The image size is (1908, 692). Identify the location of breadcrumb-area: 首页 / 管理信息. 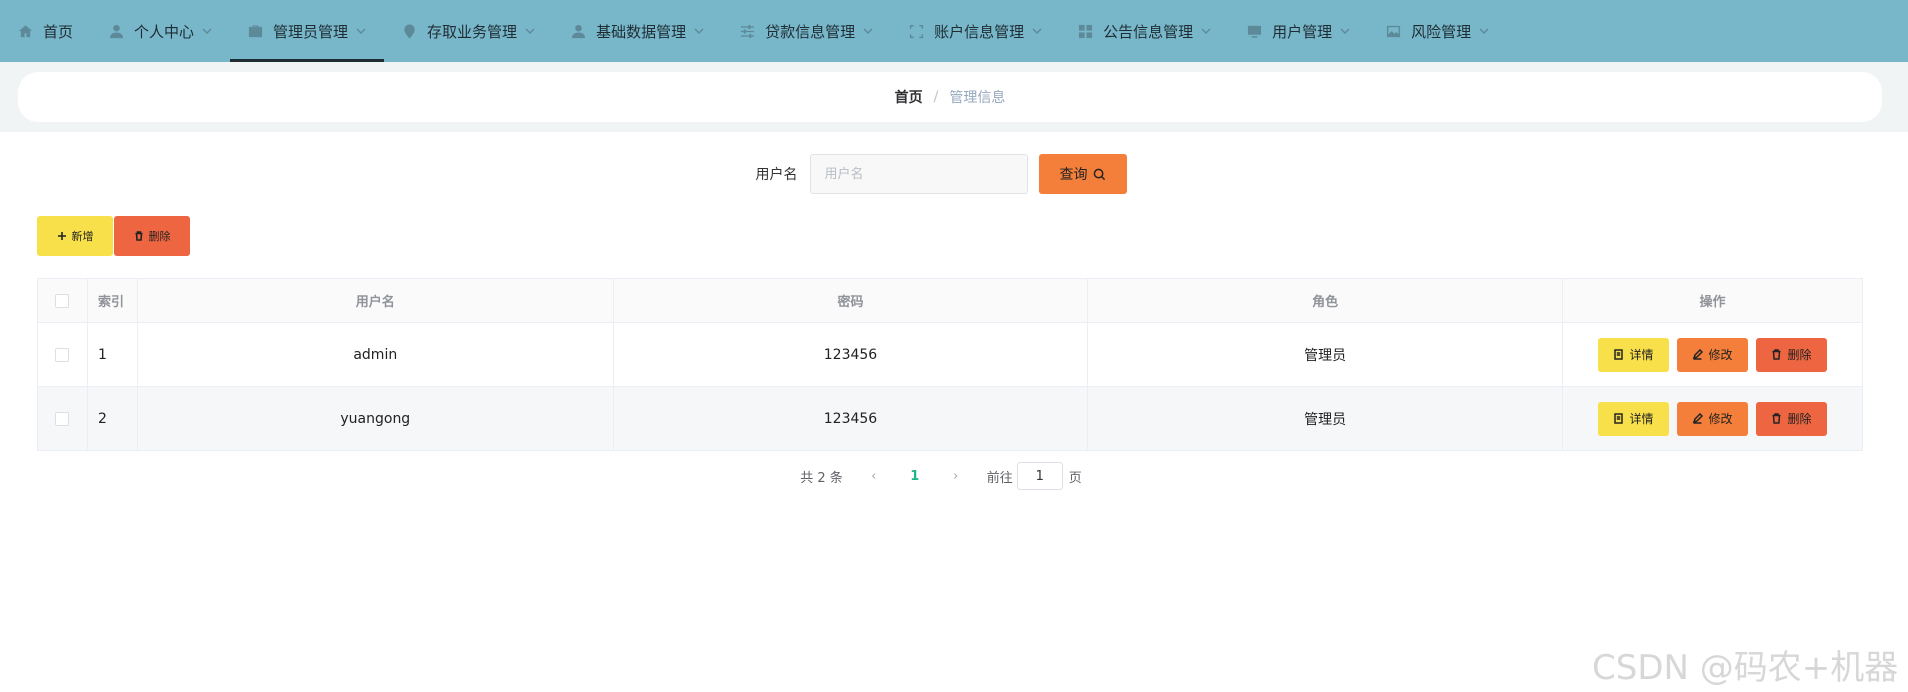
(954, 97).